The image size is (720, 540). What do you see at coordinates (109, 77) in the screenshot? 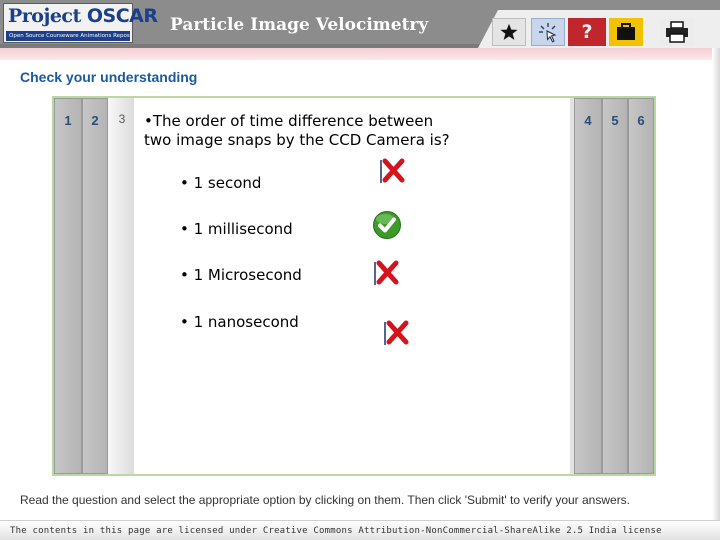
I see `section-title: Check your understanding` at bounding box center [109, 77].